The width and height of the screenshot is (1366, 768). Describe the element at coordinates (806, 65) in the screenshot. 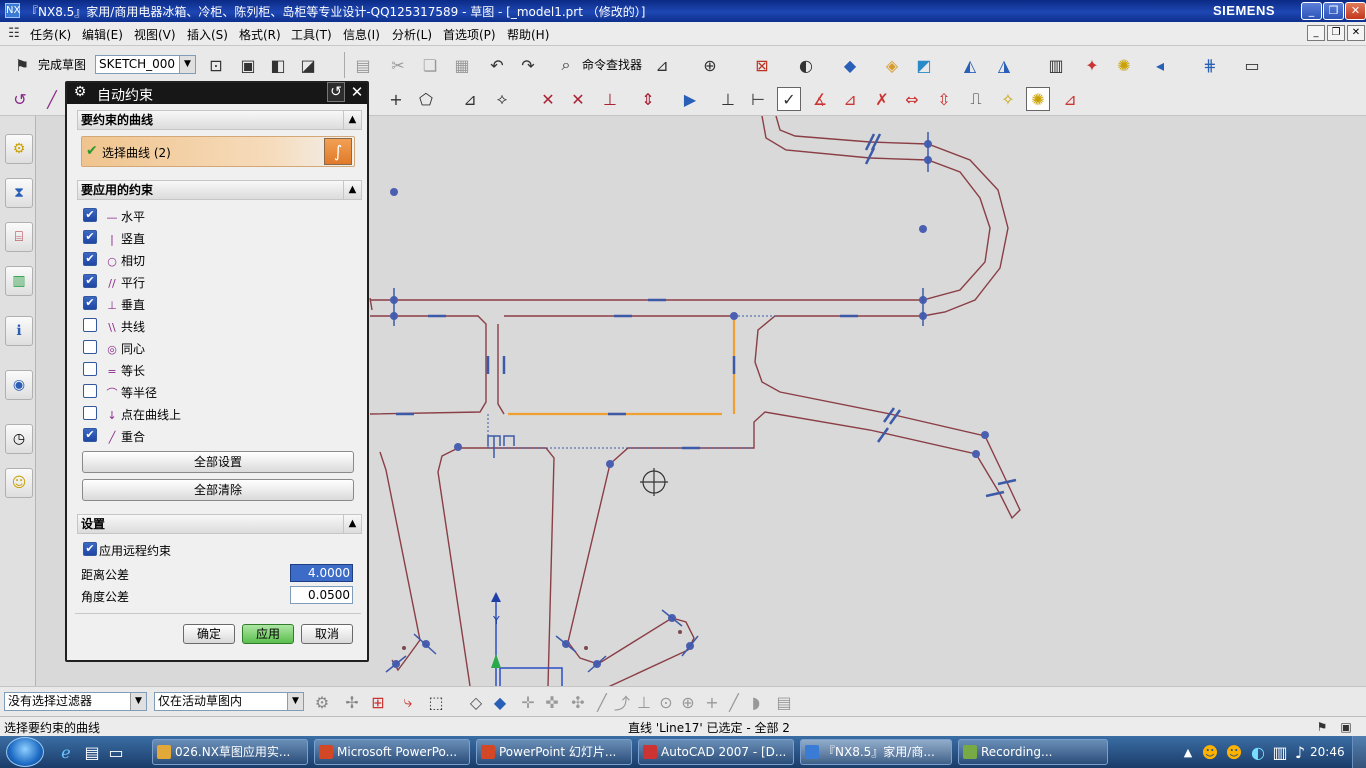

I see `render-style-icon: ◐` at that location.